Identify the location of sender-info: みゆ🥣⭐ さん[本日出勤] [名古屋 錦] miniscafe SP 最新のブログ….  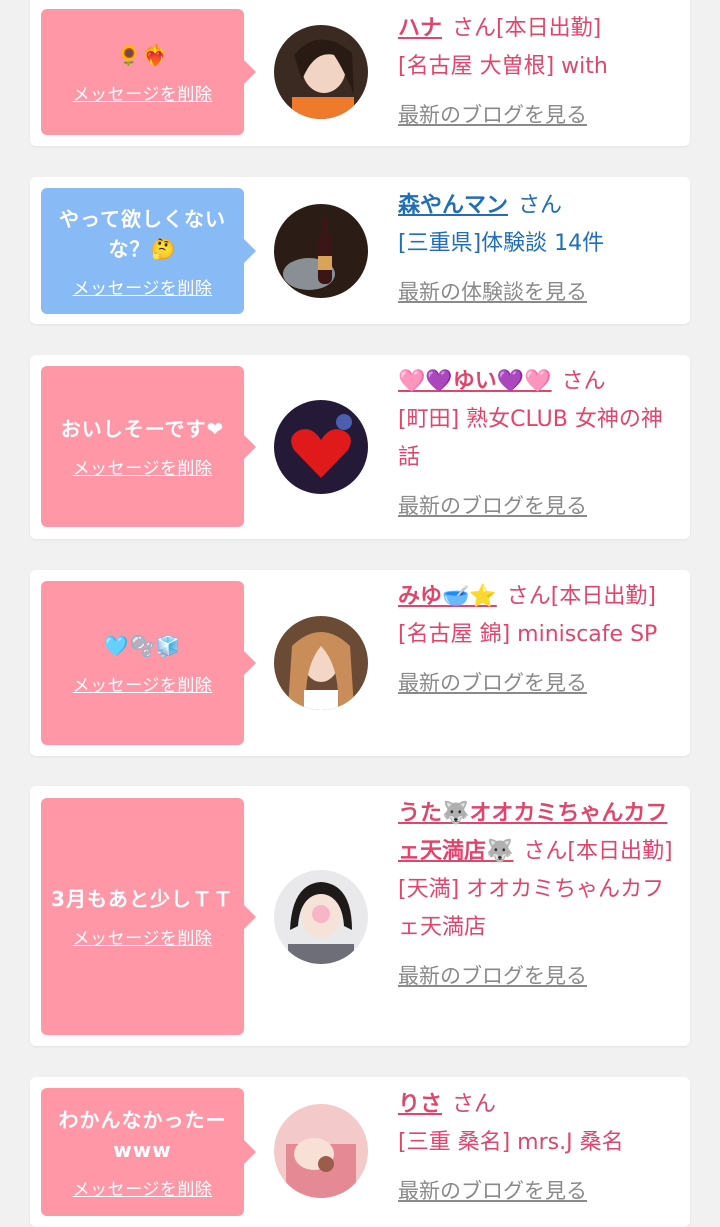
(539, 640).